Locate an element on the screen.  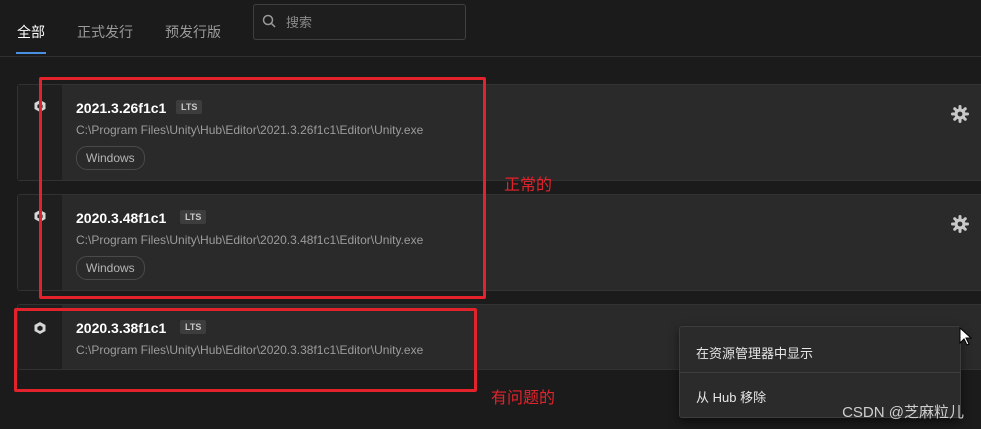
search-box is located at coordinates (359, 22).